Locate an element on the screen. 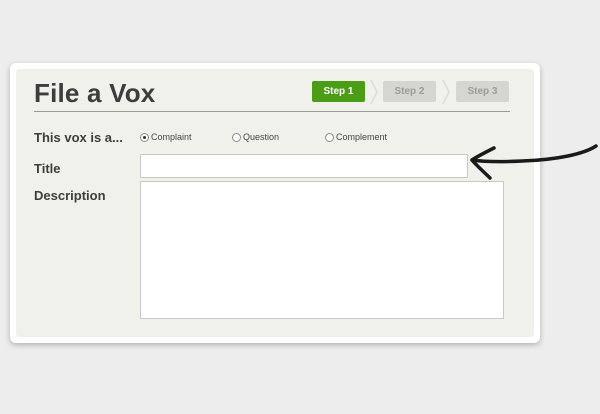  radio-complement: Complement is located at coordinates (356, 137).